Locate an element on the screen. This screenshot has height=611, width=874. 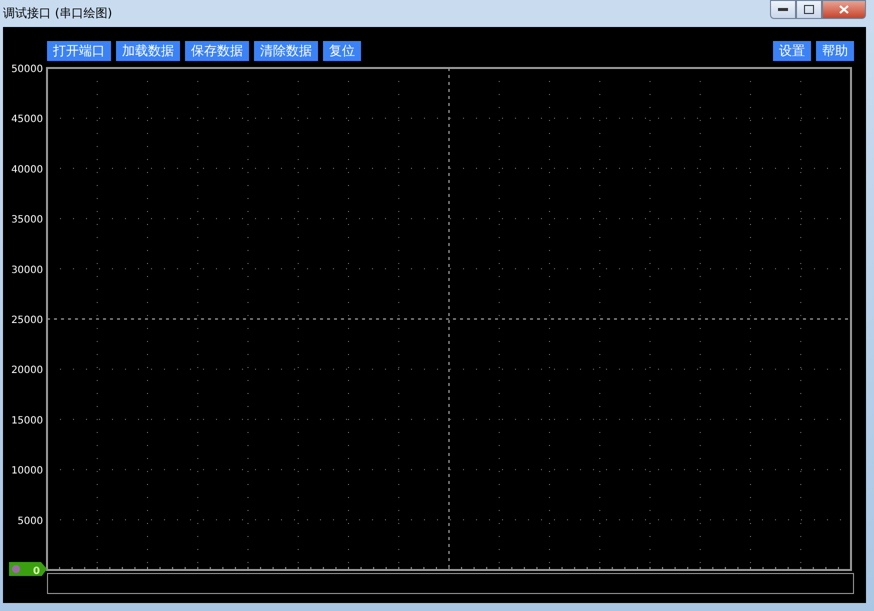
maximize-button is located at coordinates (809, 9).